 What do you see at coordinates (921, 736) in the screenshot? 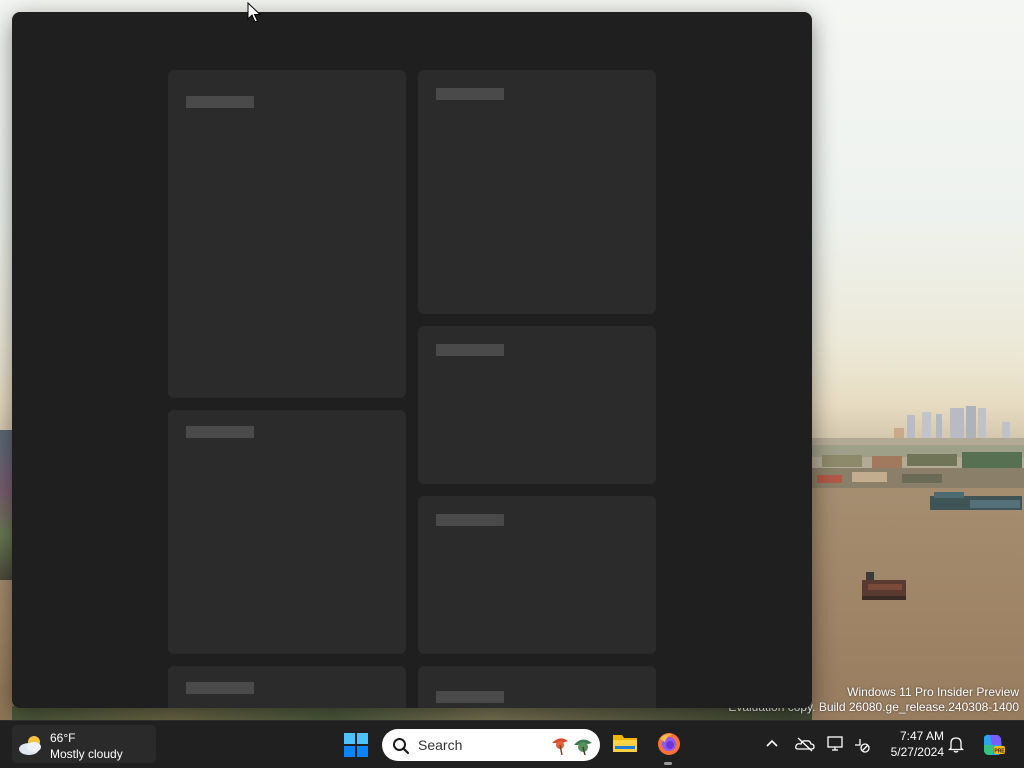
I see `clock-time: 7:47 AM` at bounding box center [921, 736].